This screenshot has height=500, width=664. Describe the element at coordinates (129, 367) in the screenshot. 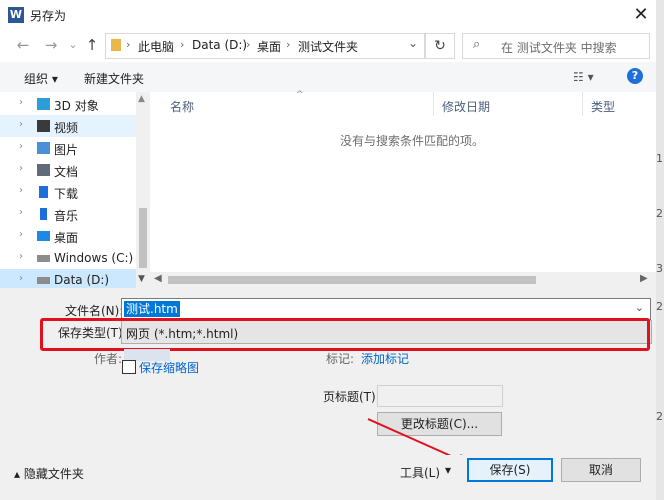

I see `save-thumbnail-checkbox` at that location.